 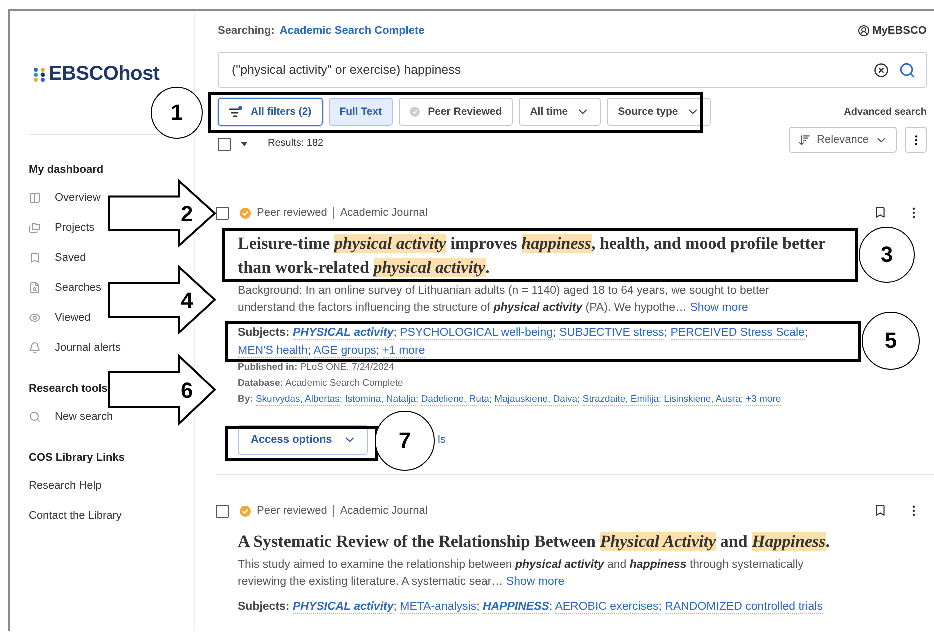 I want to click on subject-link: RANDOMIZED controlled trials, so click(x=744, y=607).